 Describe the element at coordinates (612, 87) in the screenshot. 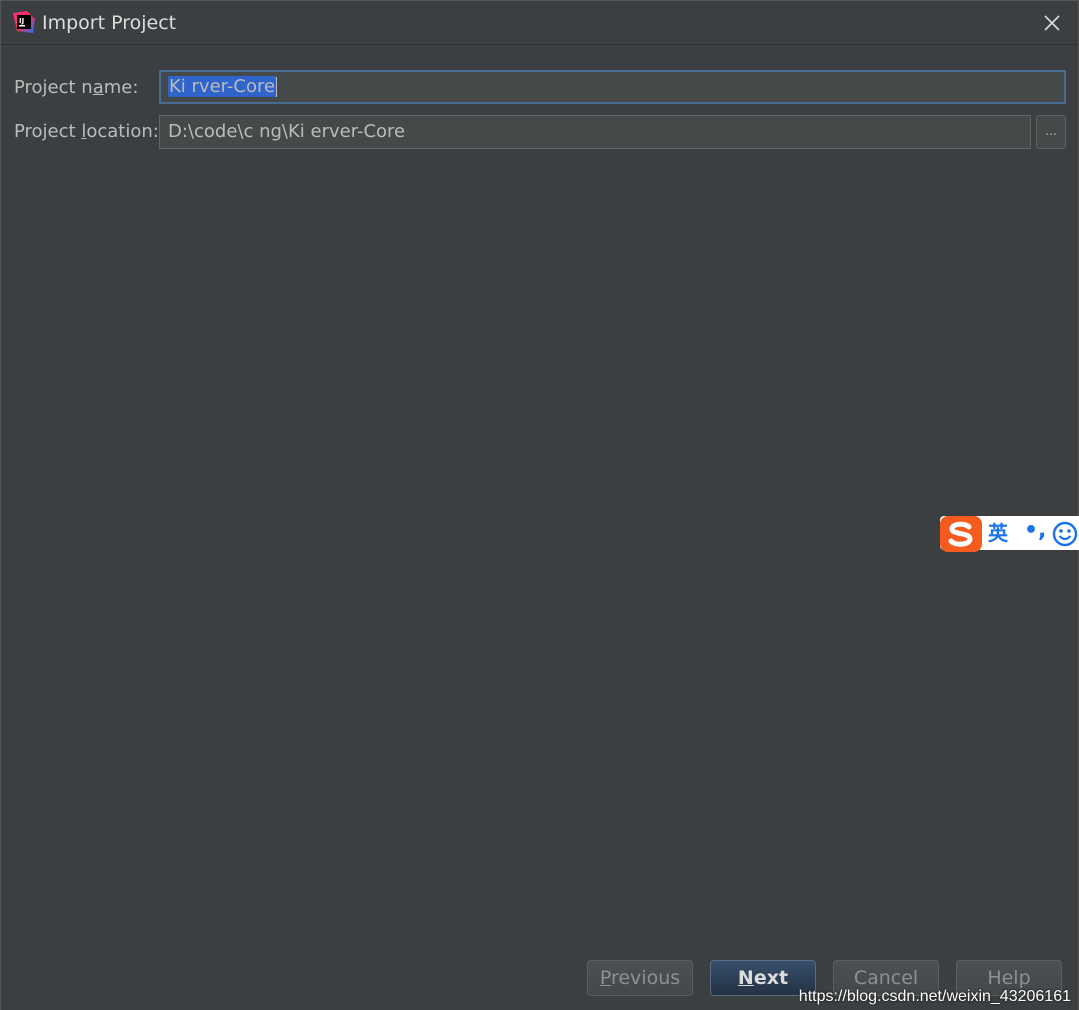

I see `project-name-input: Ki rver-Core` at that location.